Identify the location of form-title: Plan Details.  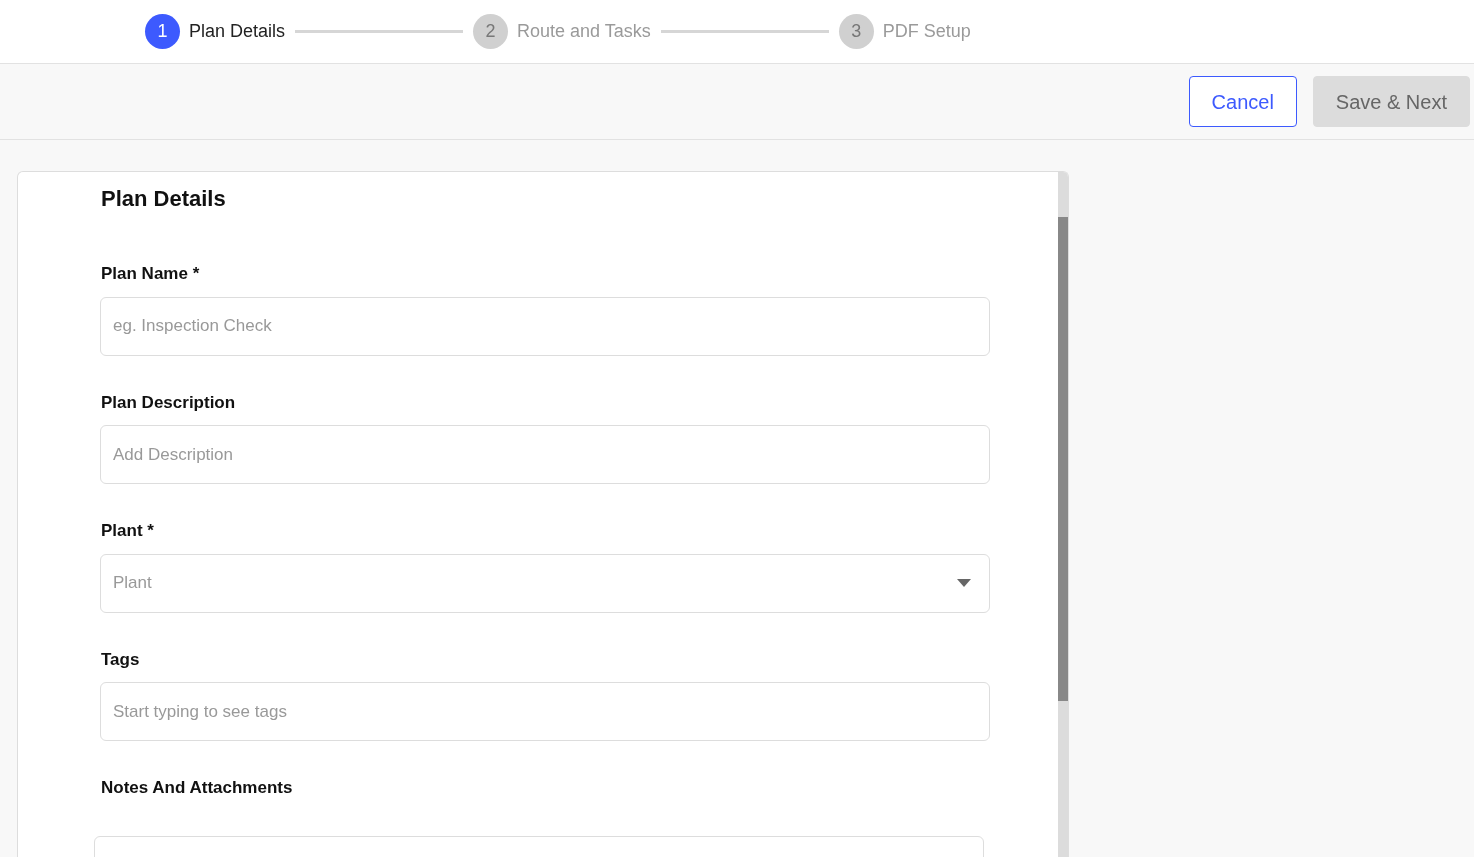
(164, 199).